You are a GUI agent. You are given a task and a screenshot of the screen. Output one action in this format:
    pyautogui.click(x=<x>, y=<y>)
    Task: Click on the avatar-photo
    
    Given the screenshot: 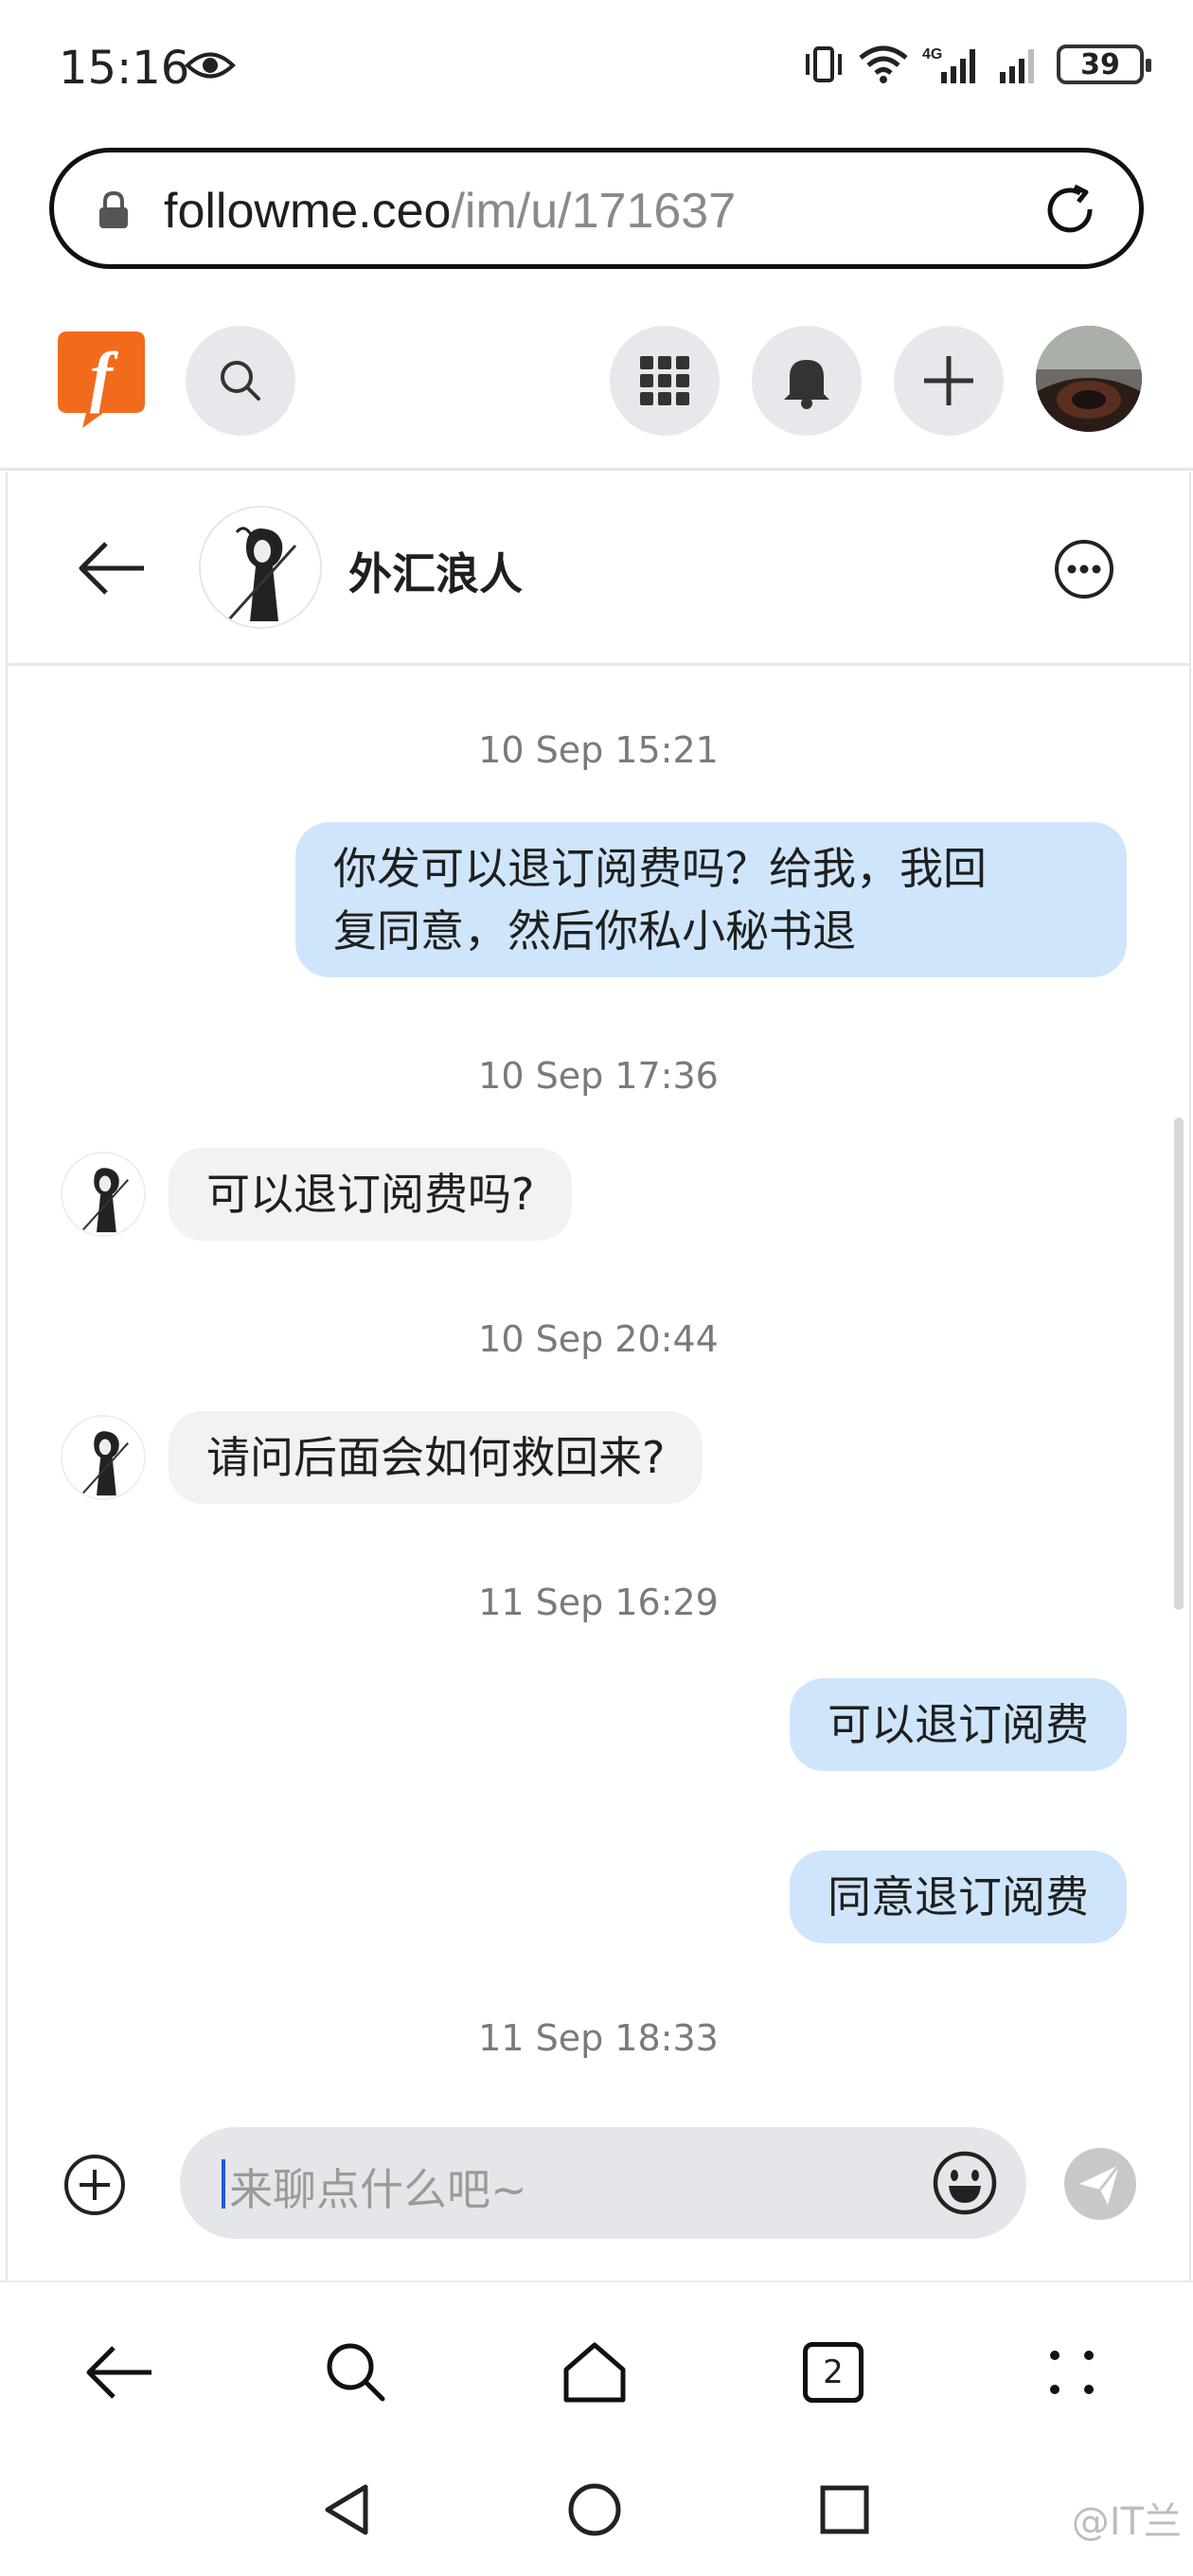 What is the action you would take?
    pyautogui.click(x=1089, y=379)
    